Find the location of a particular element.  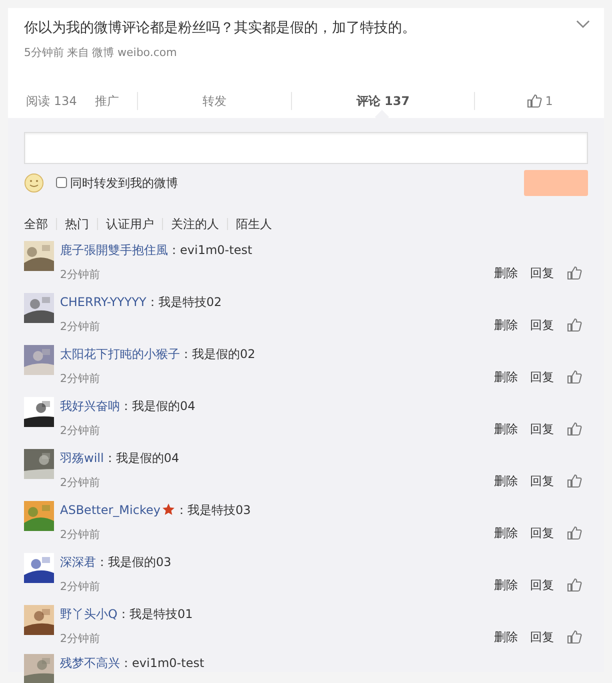

user-name: 太阳花下打盹的小猴子 is located at coordinates (120, 353).